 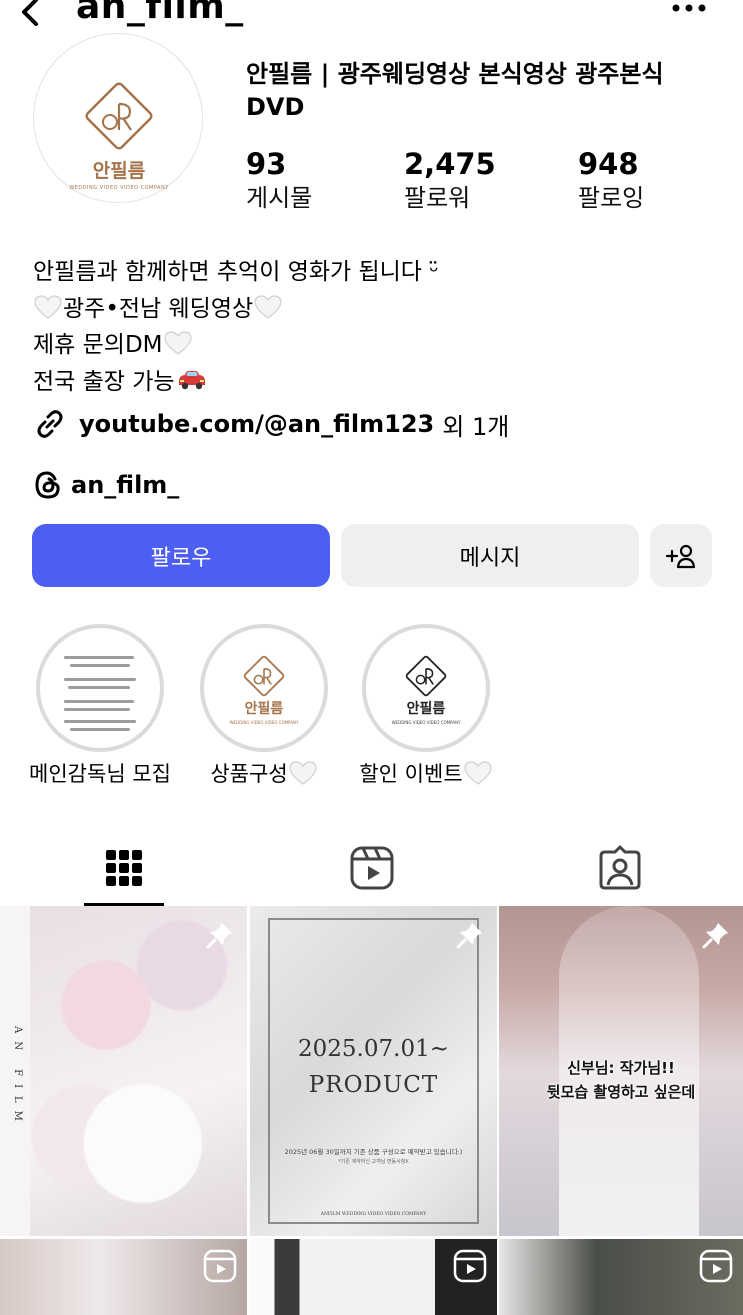 I want to click on highlight-label-text: 메인감독님 모집, so click(x=100, y=774).